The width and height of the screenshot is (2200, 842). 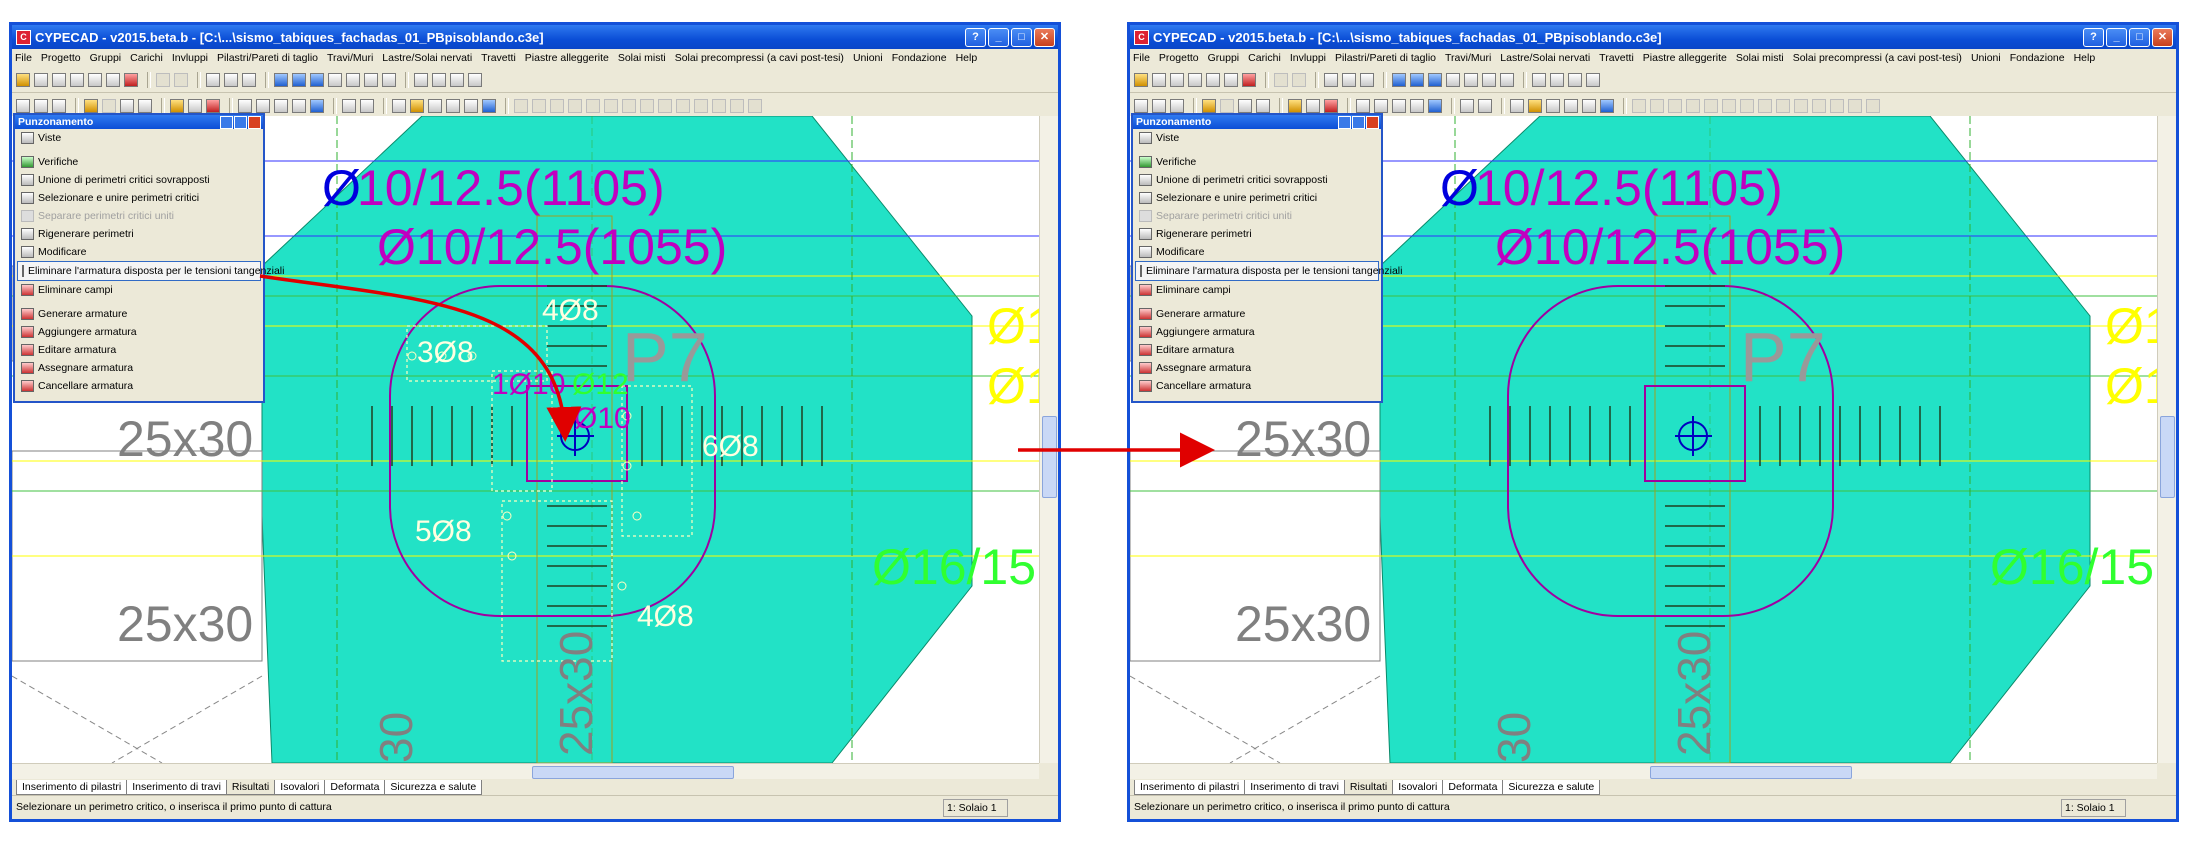 I want to click on menu-item-eliminare-campi: Eliminare campi, so click(x=1257, y=290).